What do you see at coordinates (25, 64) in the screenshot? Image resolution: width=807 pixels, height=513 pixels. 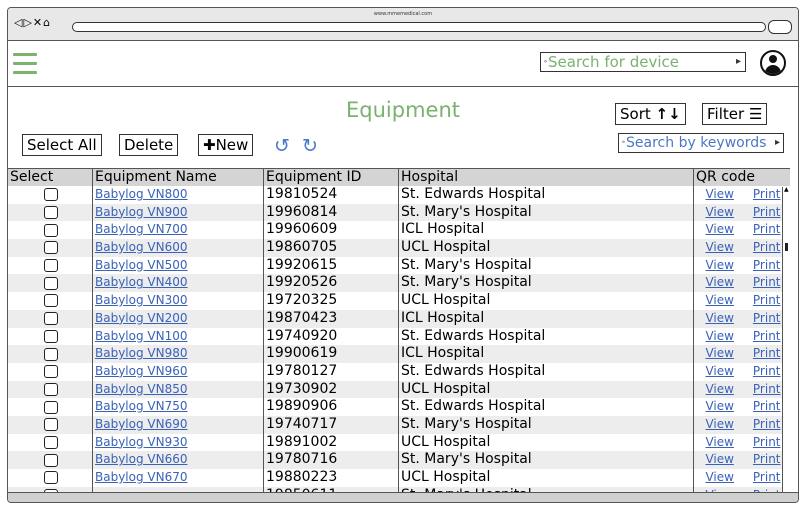 I see `hamburger-menu-icon` at bounding box center [25, 64].